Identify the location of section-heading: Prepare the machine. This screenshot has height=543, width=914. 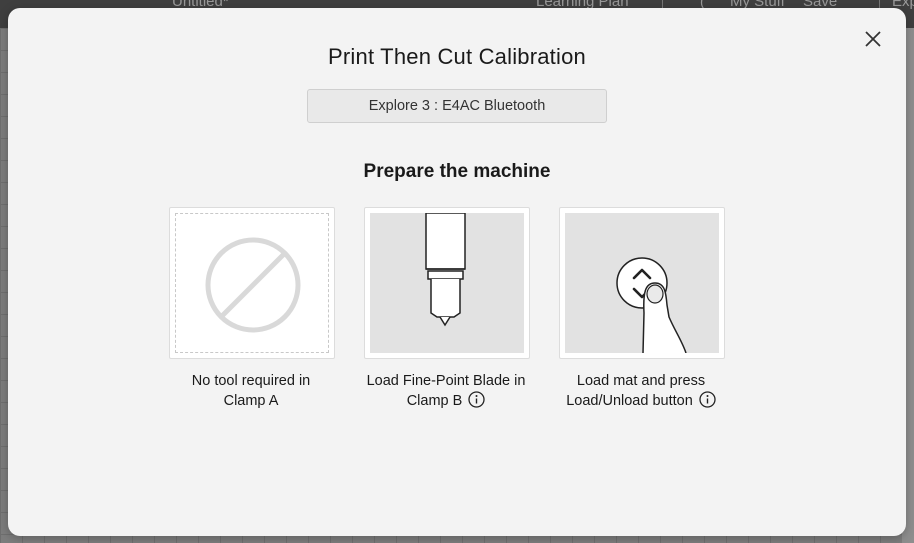
(457, 171).